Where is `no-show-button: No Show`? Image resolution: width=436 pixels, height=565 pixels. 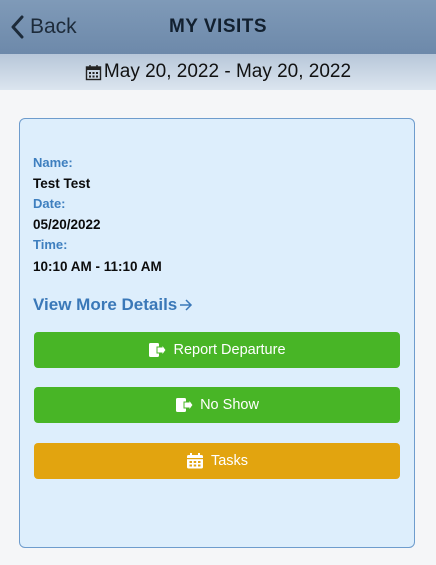 no-show-button: No Show is located at coordinates (217, 405).